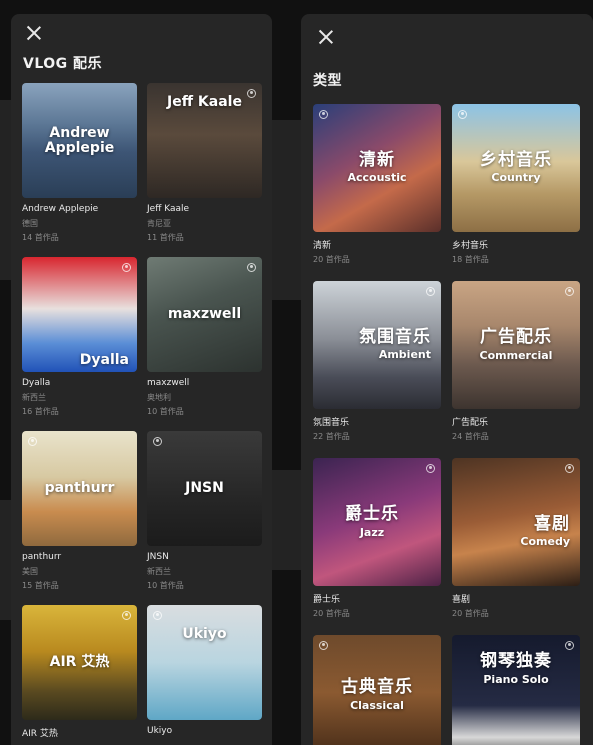  What do you see at coordinates (158, 557) in the screenshot?
I see `artist-name: JNSN` at bounding box center [158, 557].